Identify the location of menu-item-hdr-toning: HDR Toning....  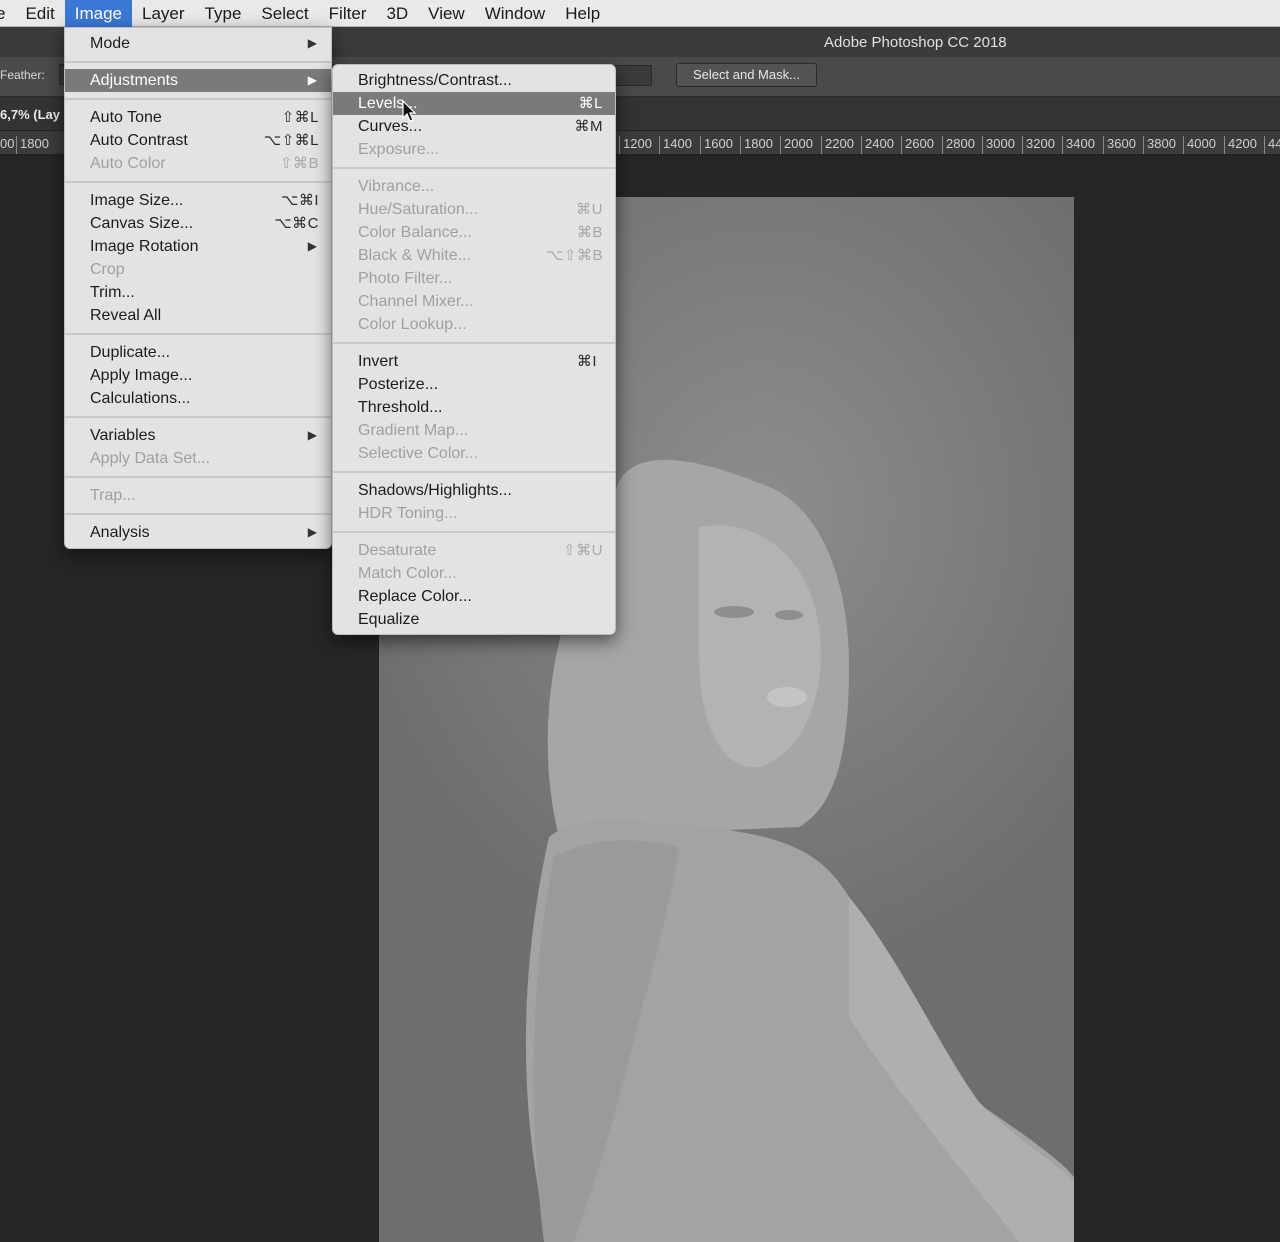
(474, 513).